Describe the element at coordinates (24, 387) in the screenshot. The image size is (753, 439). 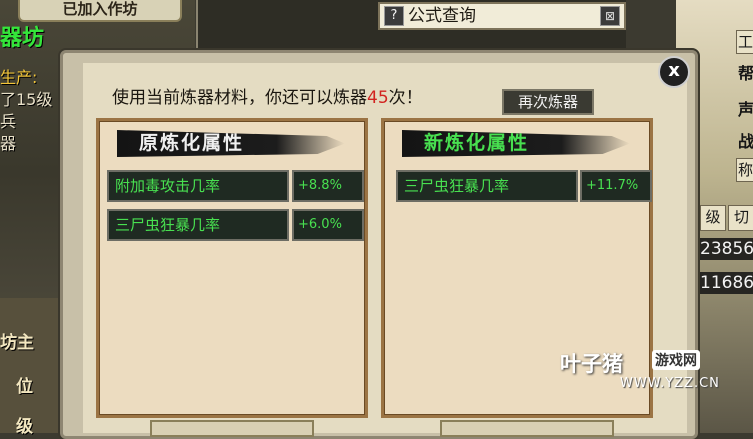
I see `position-label: 位` at that location.